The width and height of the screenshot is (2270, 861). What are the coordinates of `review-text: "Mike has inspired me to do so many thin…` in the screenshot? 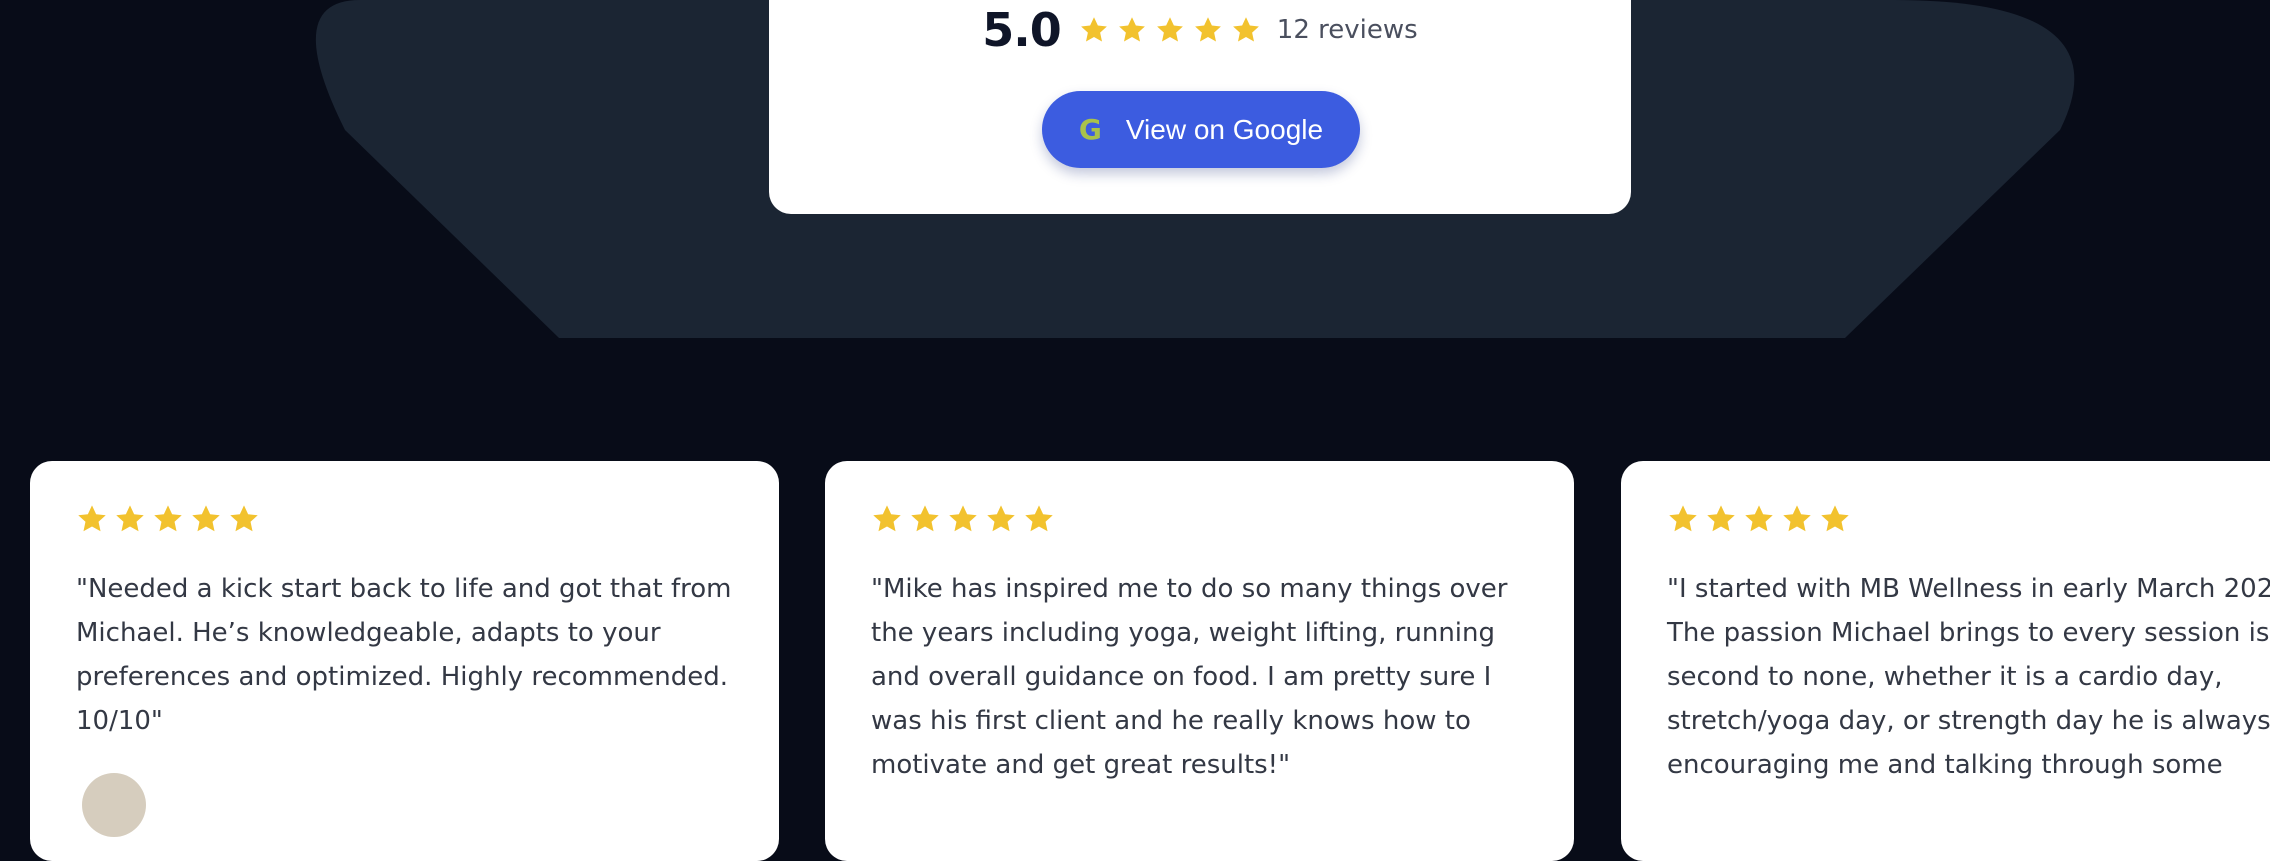 It's located at (1189, 677).